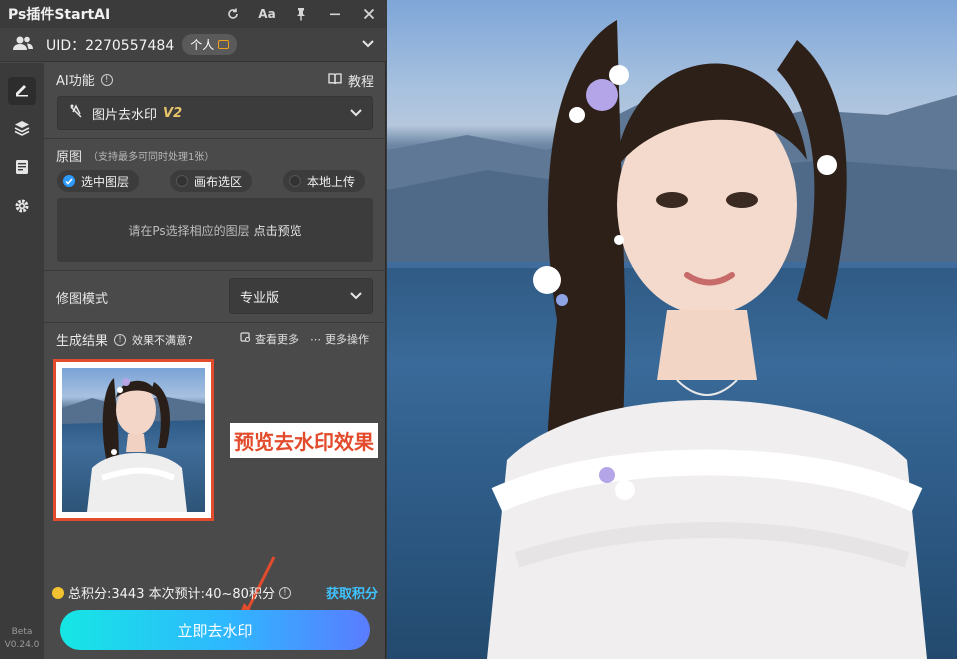  I want to click on more-dots-icon: ⋯, so click(315, 339).